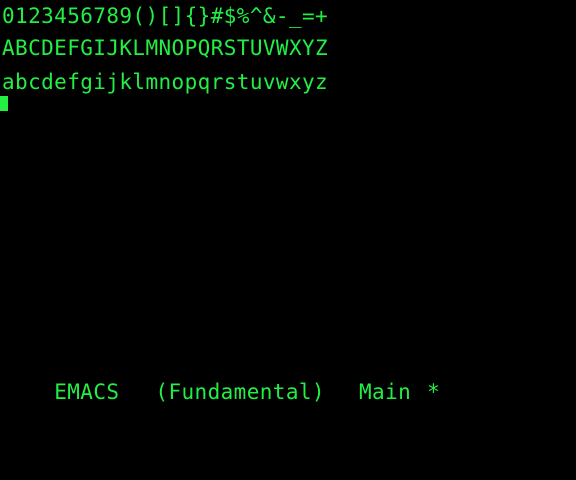 This screenshot has height=480, width=576. Describe the element at coordinates (165, 48) in the screenshot. I see `buffer-line: ABCDEFGIJKLMNOPQRSTUVWXYZ` at that location.